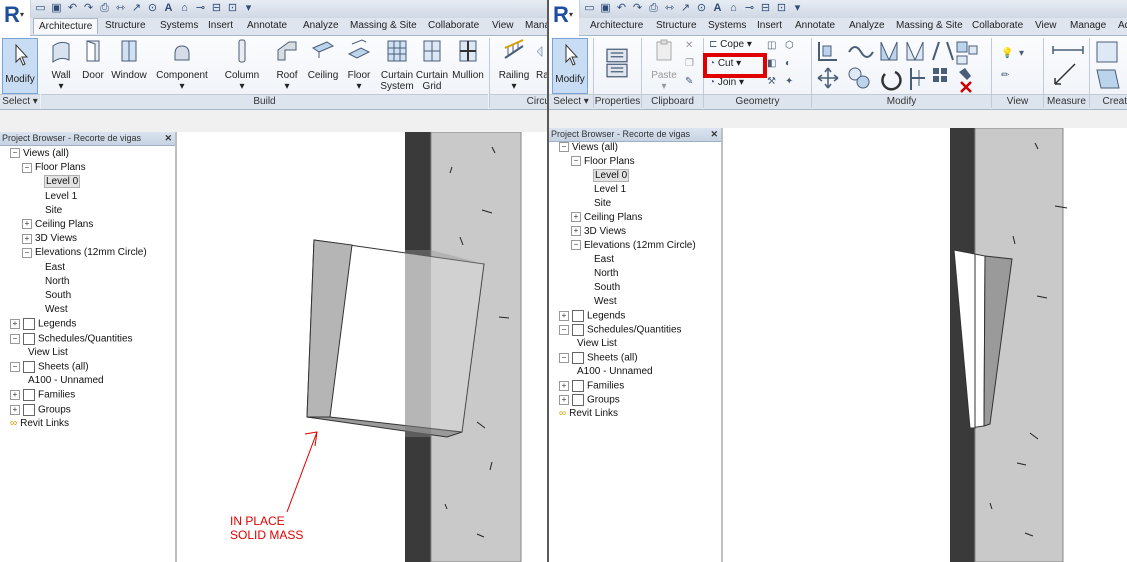 This screenshot has height=562, width=1127. Describe the element at coordinates (56, 309) in the screenshot. I see `tree-item: West` at that location.